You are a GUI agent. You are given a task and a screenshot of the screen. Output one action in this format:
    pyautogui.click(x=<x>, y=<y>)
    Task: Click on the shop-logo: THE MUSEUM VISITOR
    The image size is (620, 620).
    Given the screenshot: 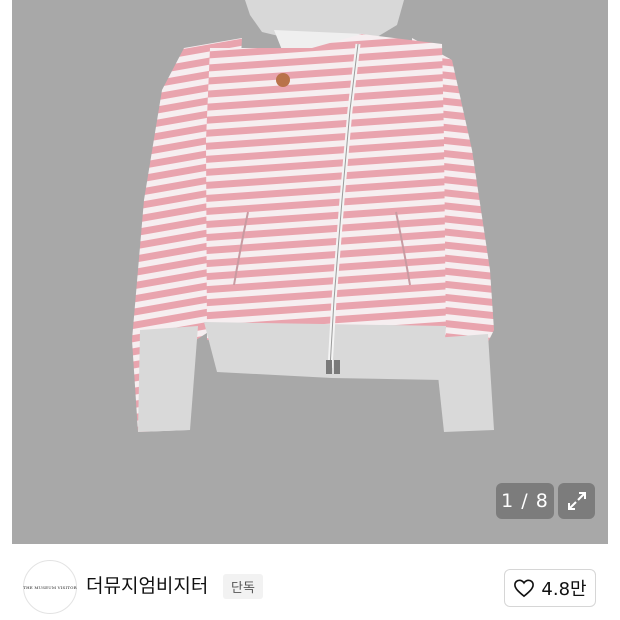 What is the action you would take?
    pyautogui.click(x=50, y=587)
    